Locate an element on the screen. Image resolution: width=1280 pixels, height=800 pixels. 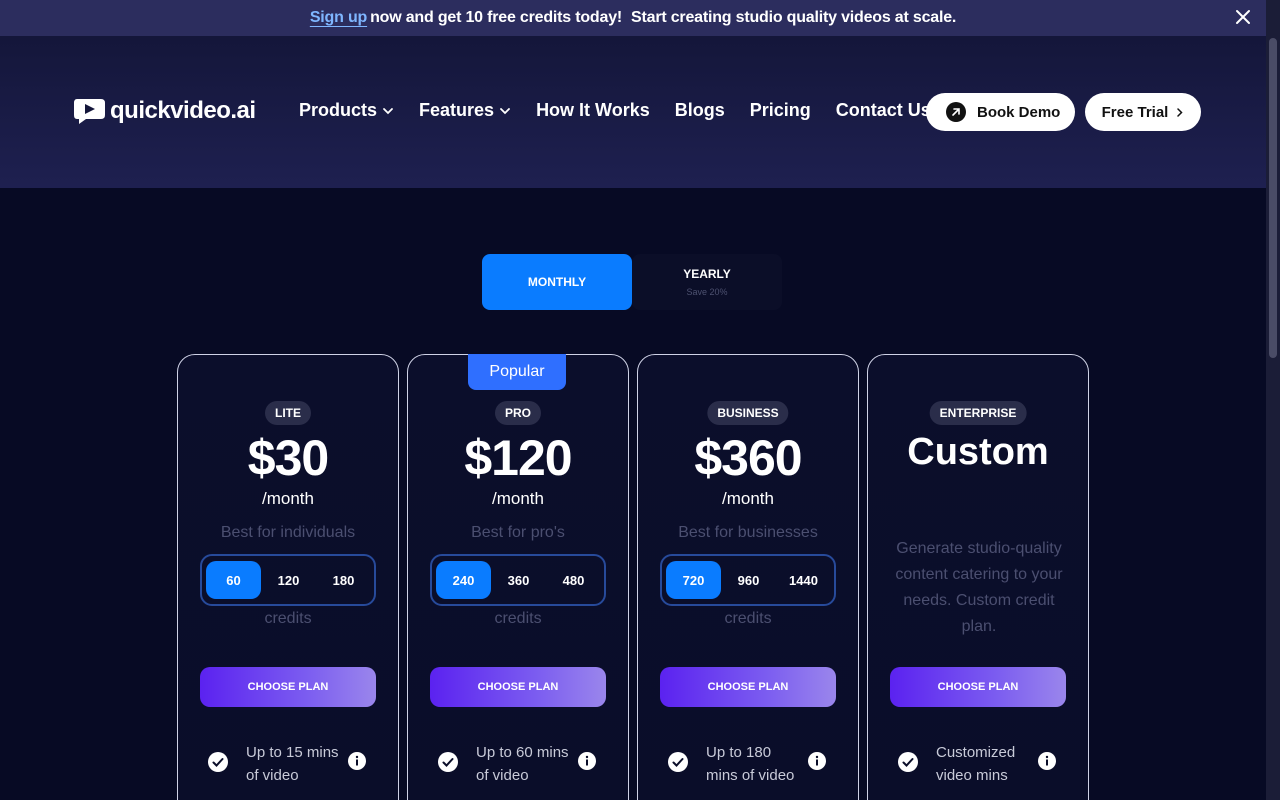
credit-option: 360 is located at coordinates (518, 580).